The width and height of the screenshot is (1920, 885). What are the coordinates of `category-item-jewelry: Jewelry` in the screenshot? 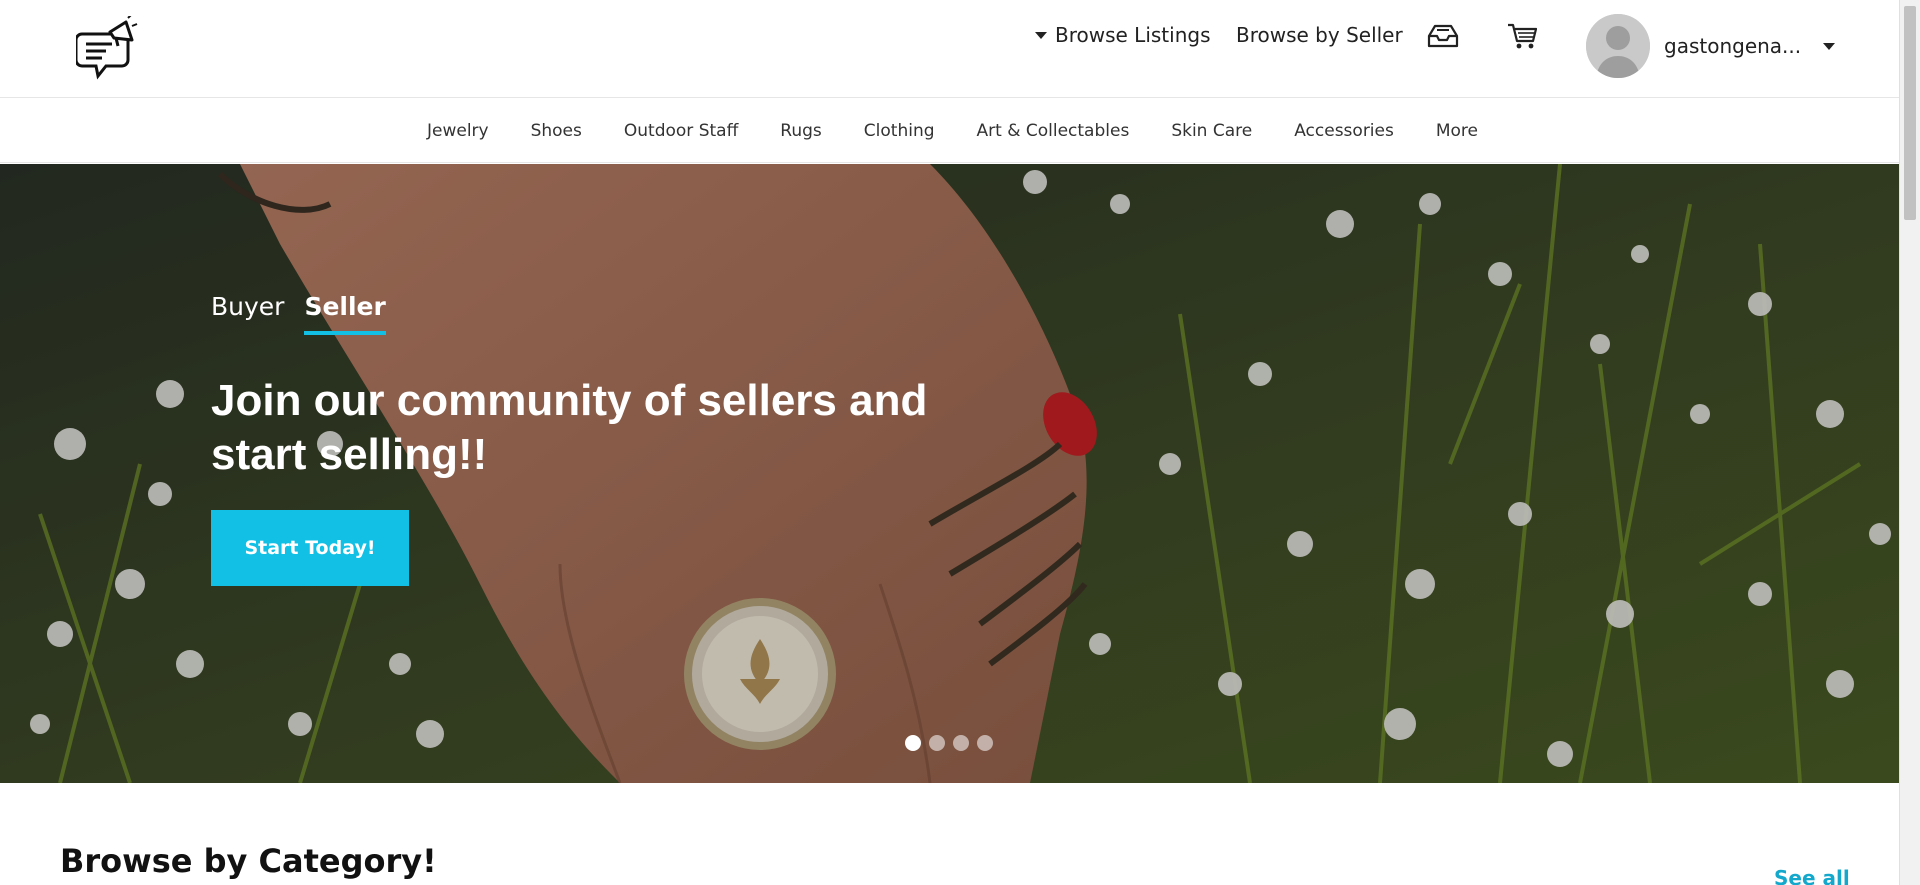 It's located at (458, 131).